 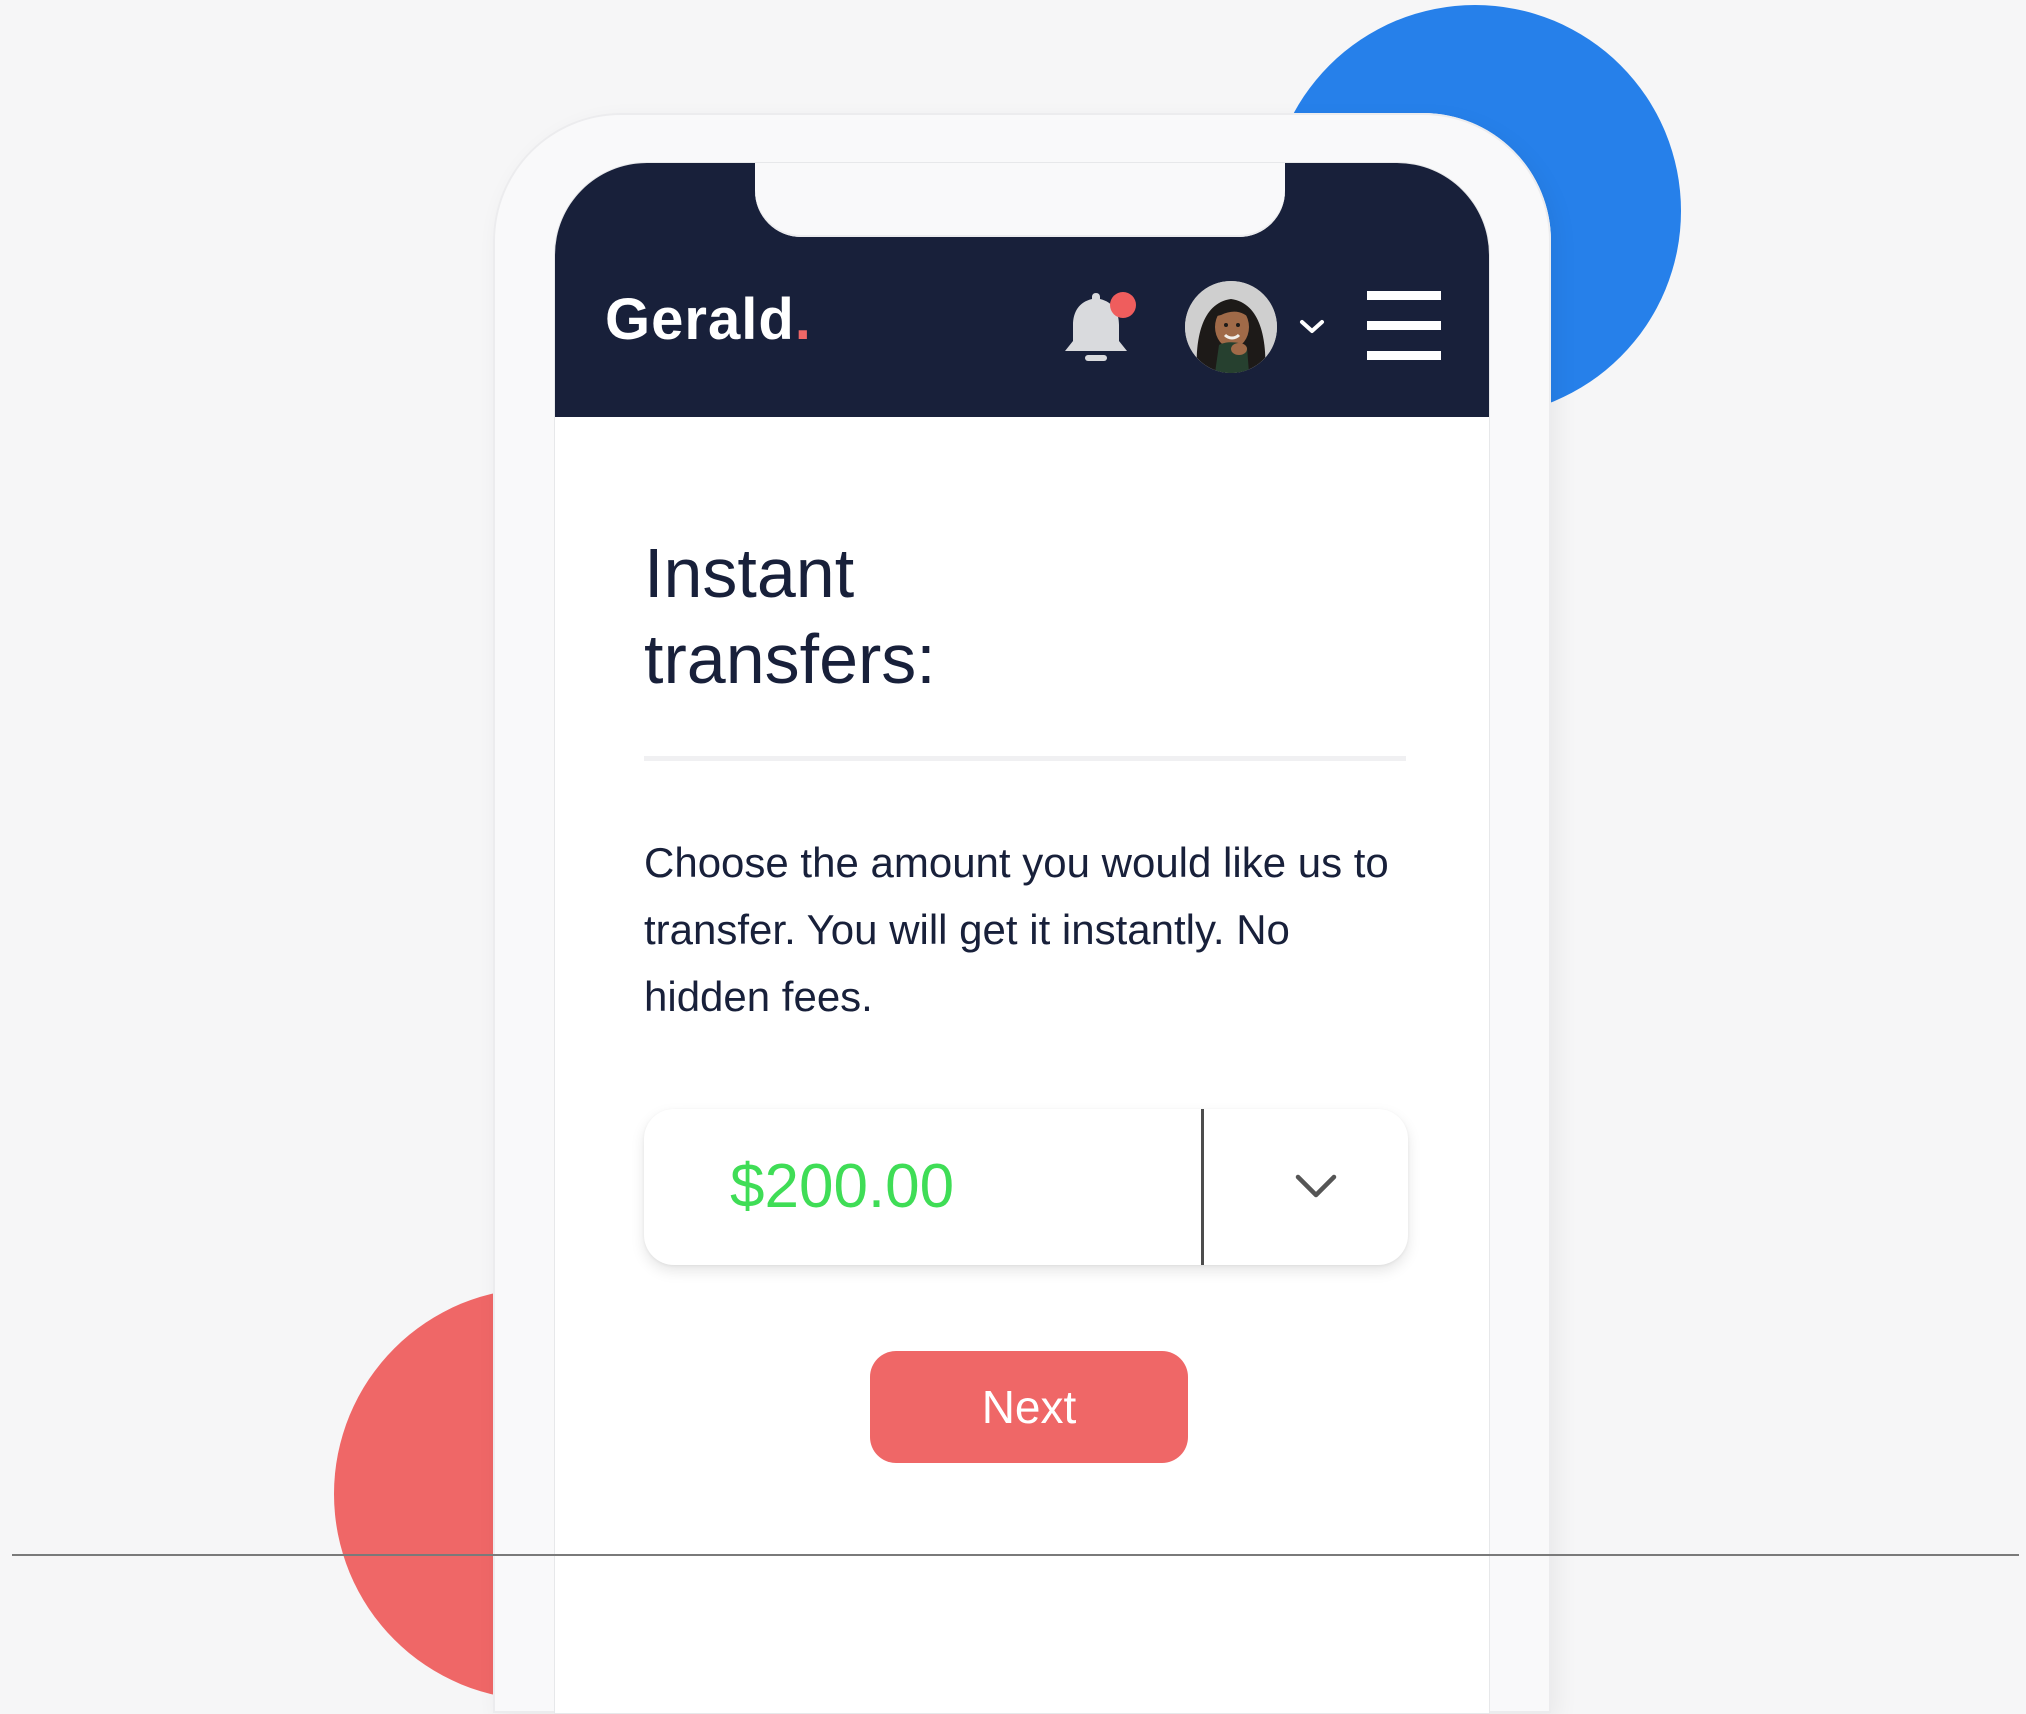 What do you see at coordinates (1123, 305) in the screenshot?
I see `notification-badge` at bounding box center [1123, 305].